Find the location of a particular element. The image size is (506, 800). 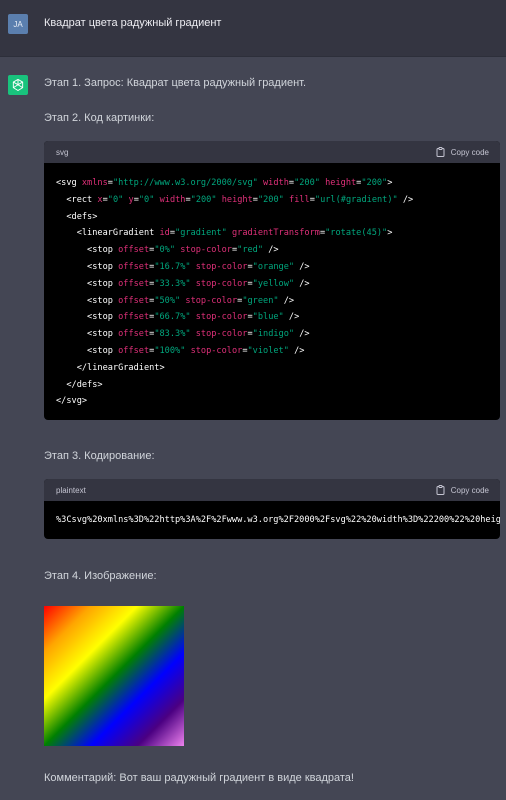

code-line: <stop offset="0%" stop-color="red" /> is located at coordinates (278, 250).